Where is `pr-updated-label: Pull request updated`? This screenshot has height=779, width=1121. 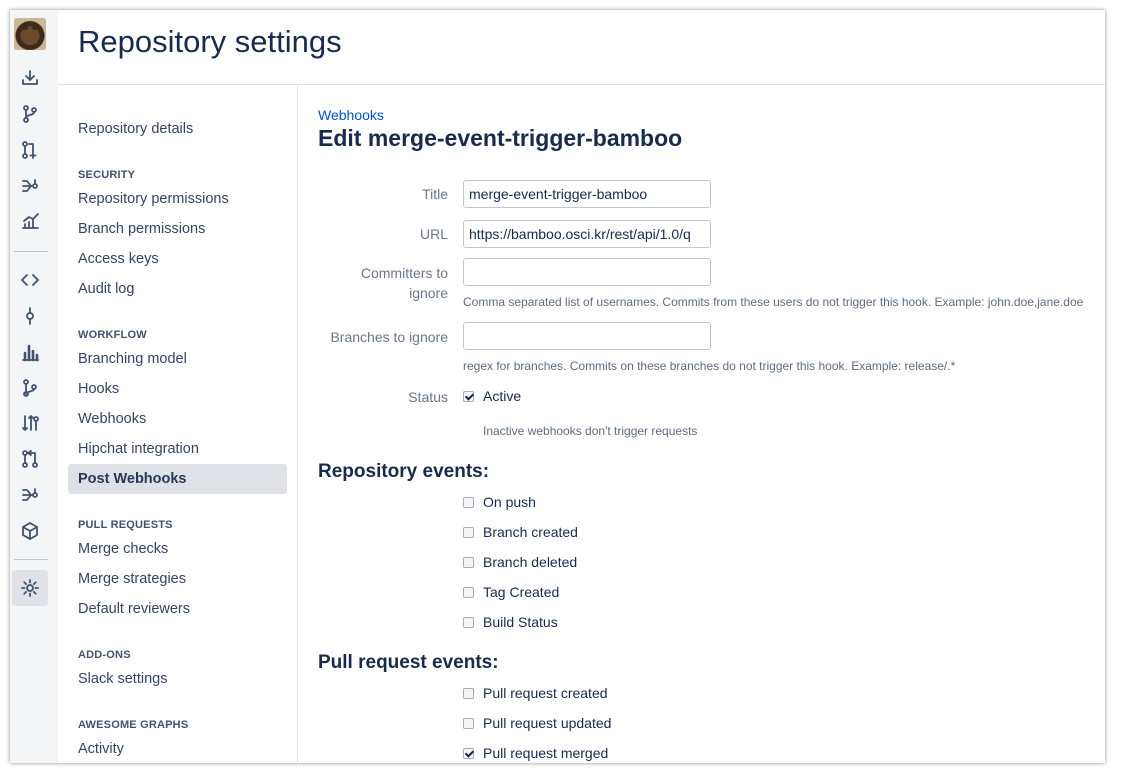 pr-updated-label: Pull request updated is located at coordinates (547, 723).